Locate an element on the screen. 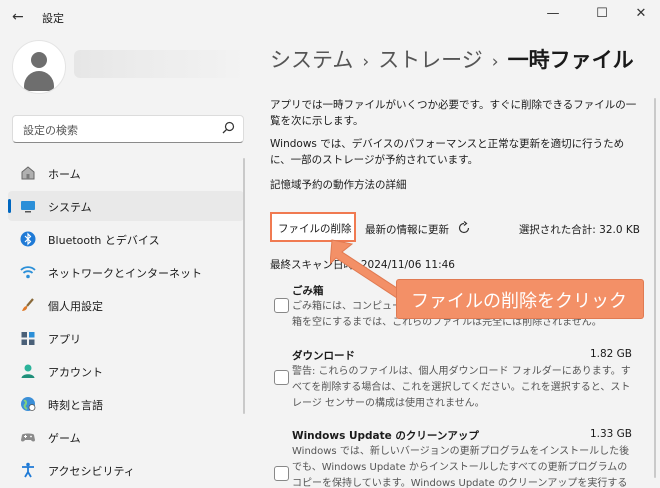 This screenshot has width=660, height=488. sidebar-item-personalization: 個人用設定 is located at coordinates (126, 305).